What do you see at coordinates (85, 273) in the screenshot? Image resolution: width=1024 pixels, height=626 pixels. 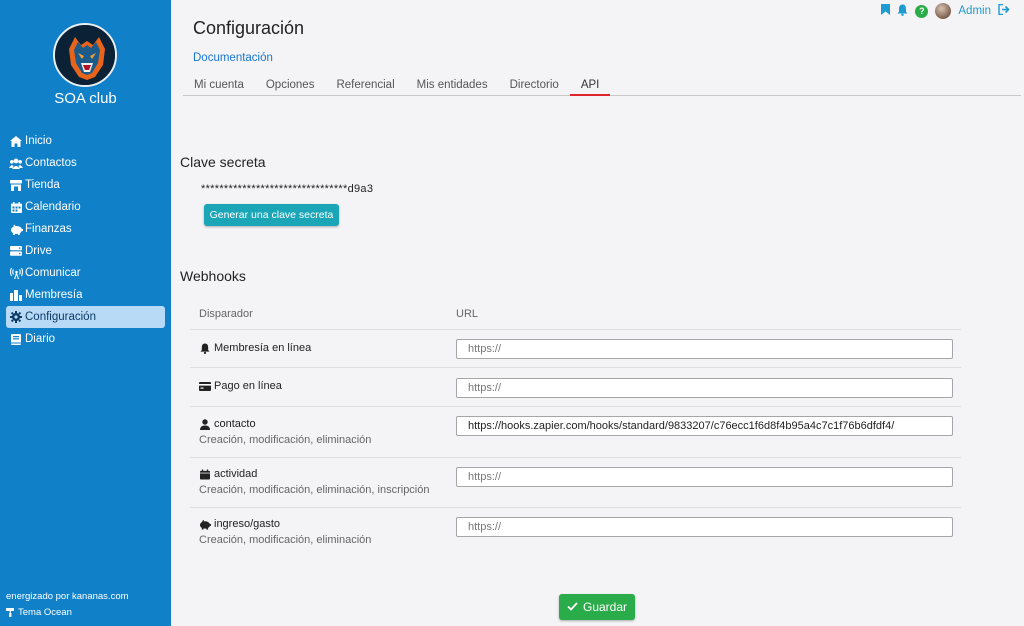 I see `sidebar-item-comunicar: Comunicar` at bounding box center [85, 273].